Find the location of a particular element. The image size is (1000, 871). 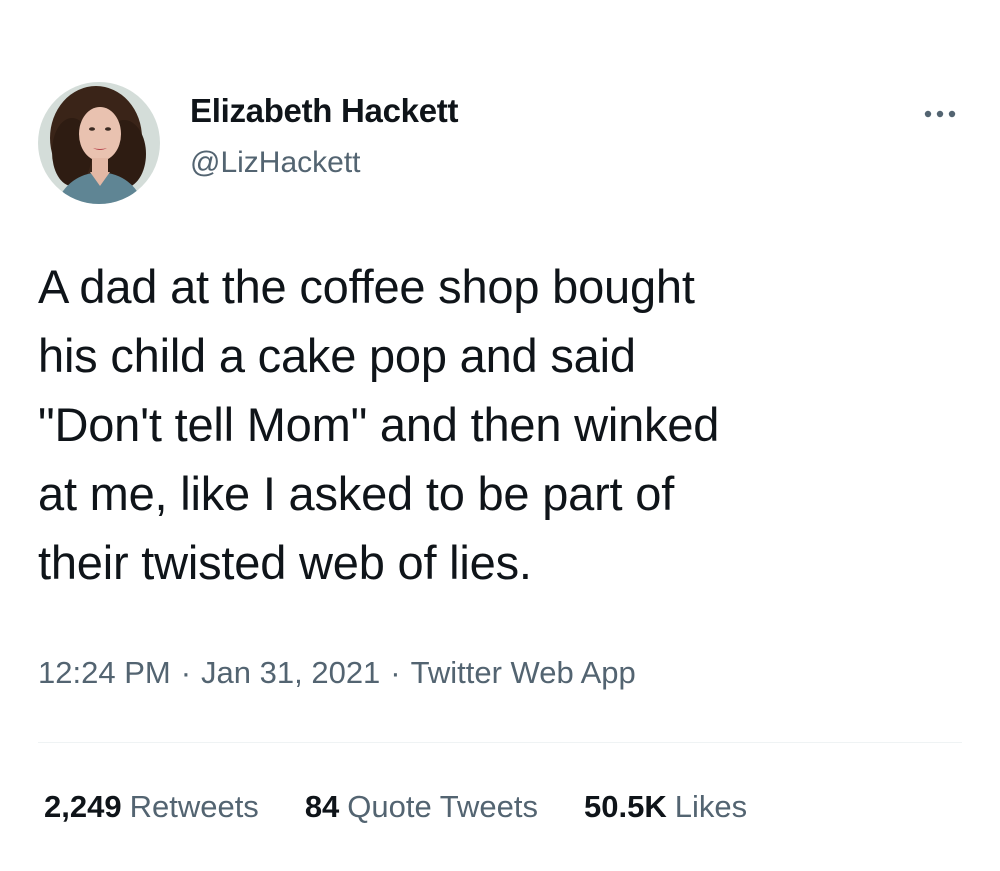

quote-tweets-stat: 84 Quote Tweets is located at coordinates (421, 807).